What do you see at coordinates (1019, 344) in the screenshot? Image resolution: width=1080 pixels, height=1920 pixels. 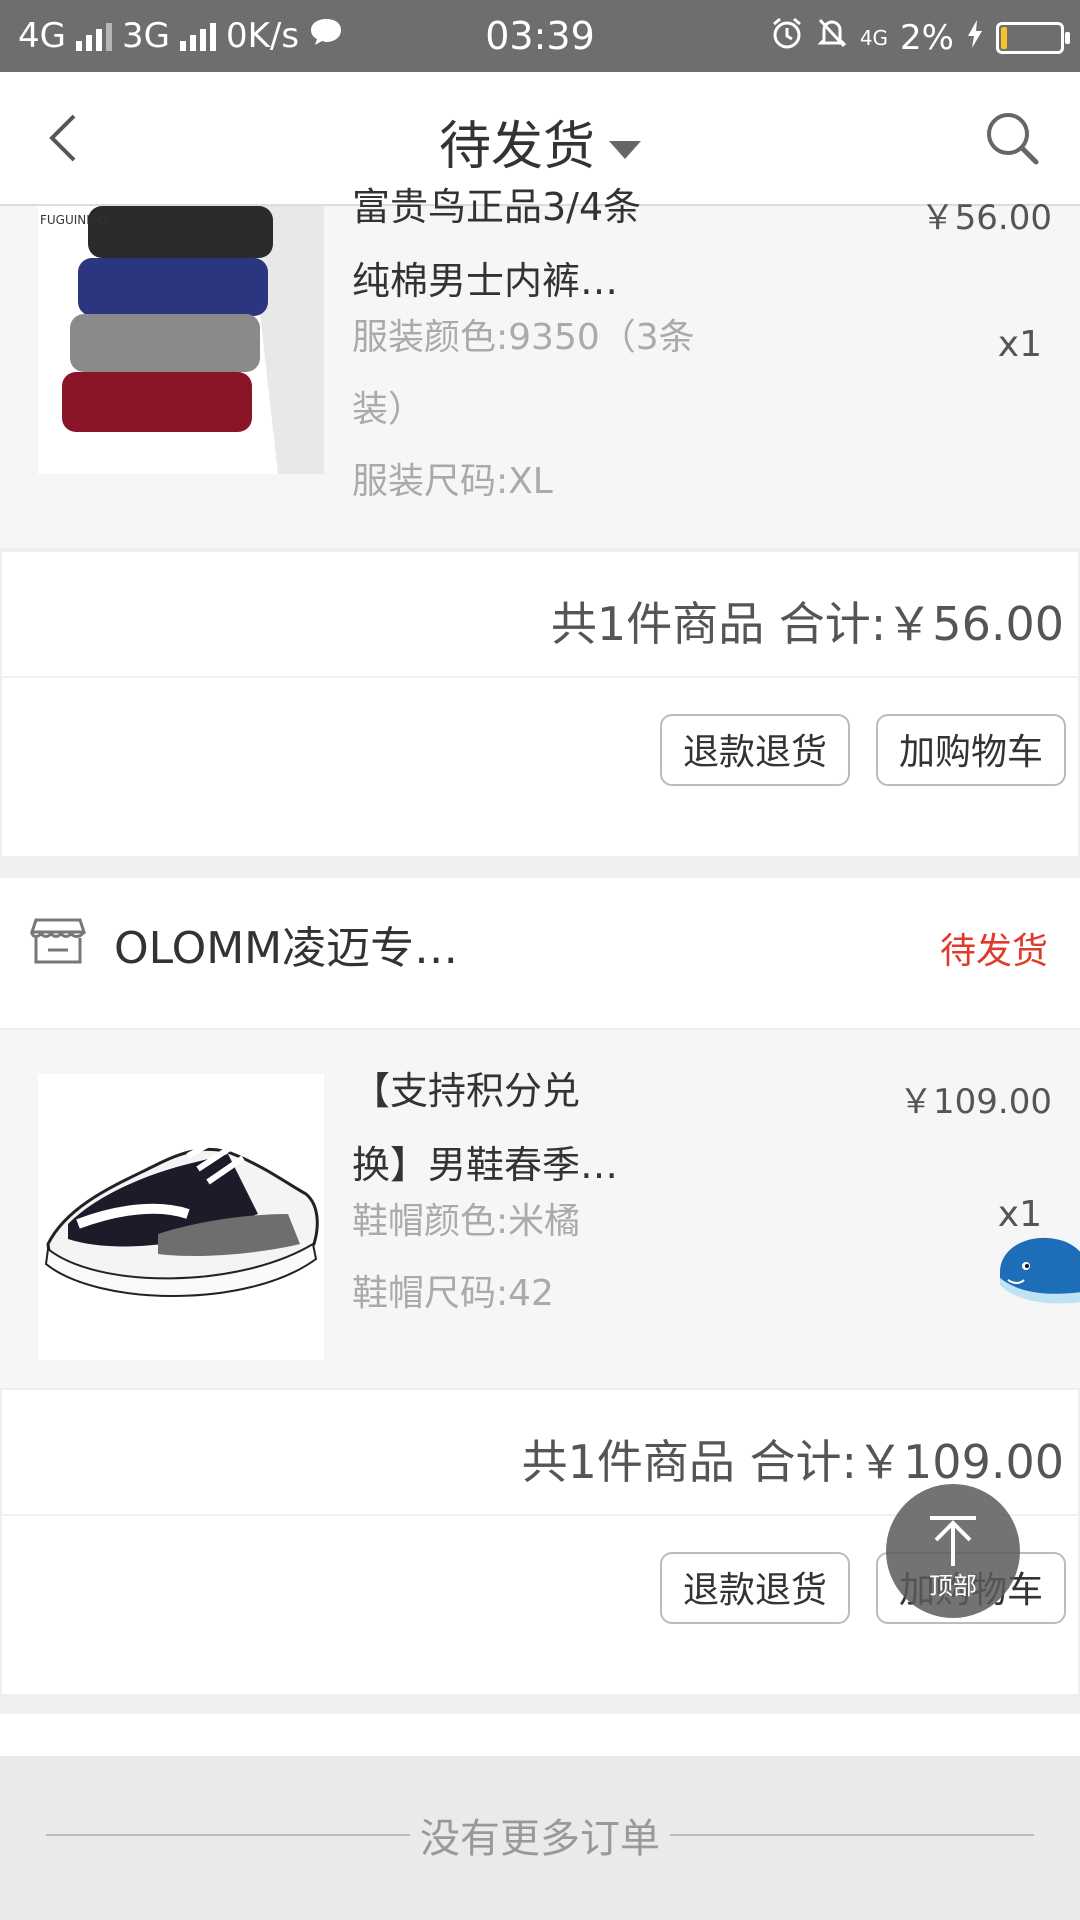 I see `product-quantity: x1` at bounding box center [1019, 344].